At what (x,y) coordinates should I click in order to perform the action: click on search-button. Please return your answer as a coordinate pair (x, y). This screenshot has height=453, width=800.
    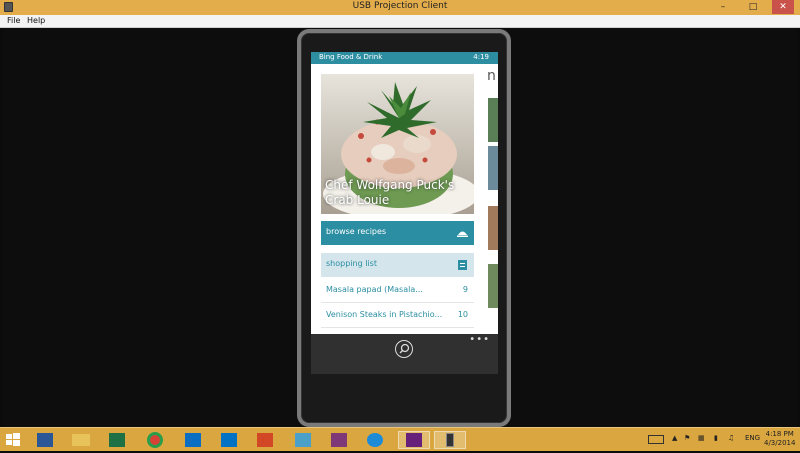
    Looking at the image, I should click on (404, 349).